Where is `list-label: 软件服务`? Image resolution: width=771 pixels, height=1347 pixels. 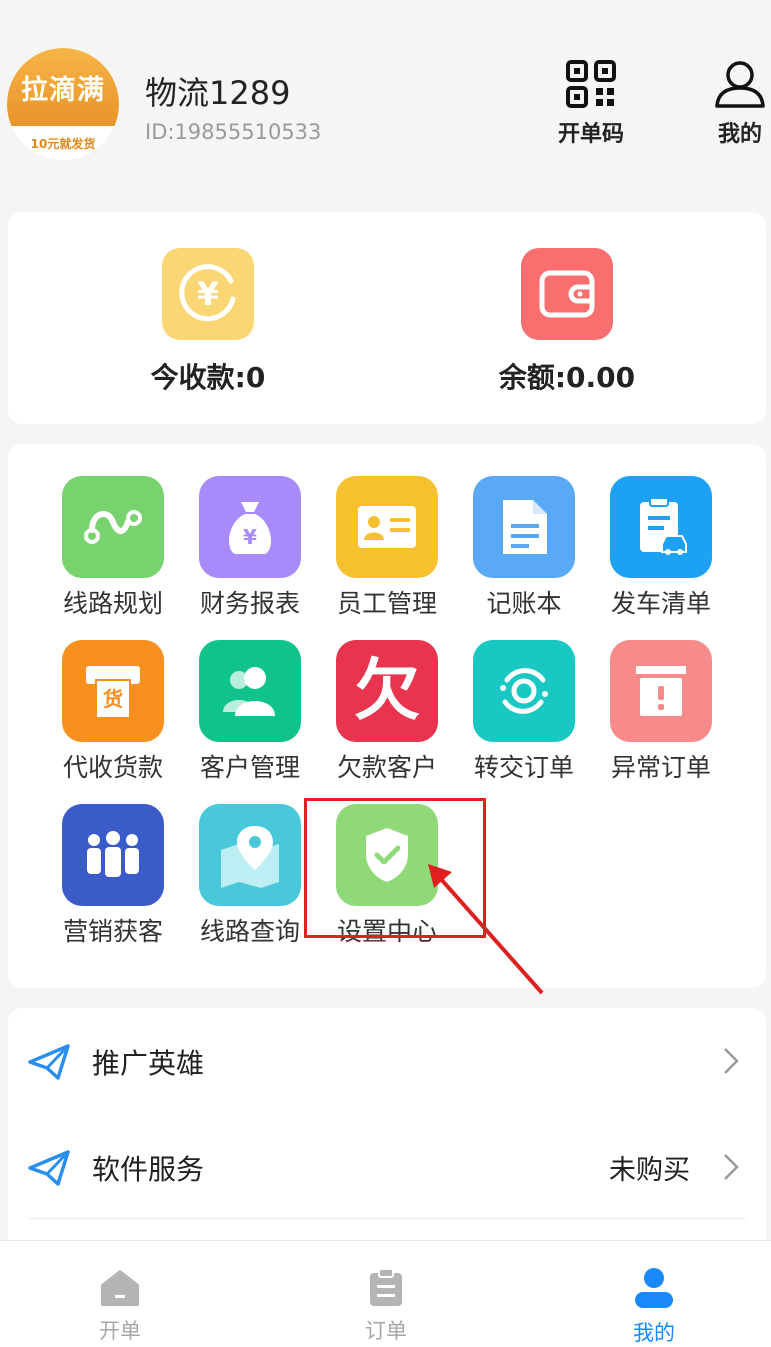 list-label: 软件服务 is located at coordinates (148, 1169).